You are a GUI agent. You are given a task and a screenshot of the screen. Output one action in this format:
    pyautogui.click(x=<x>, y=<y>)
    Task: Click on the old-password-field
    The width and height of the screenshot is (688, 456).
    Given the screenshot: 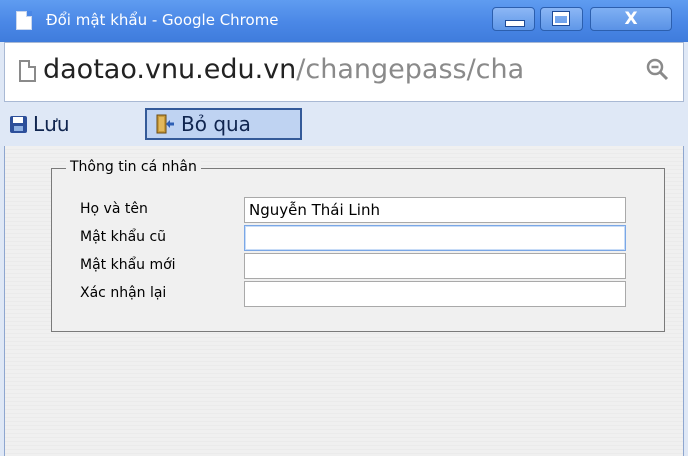 What is the action you would take?
    pyautogui.click(x=435, y=238)
    